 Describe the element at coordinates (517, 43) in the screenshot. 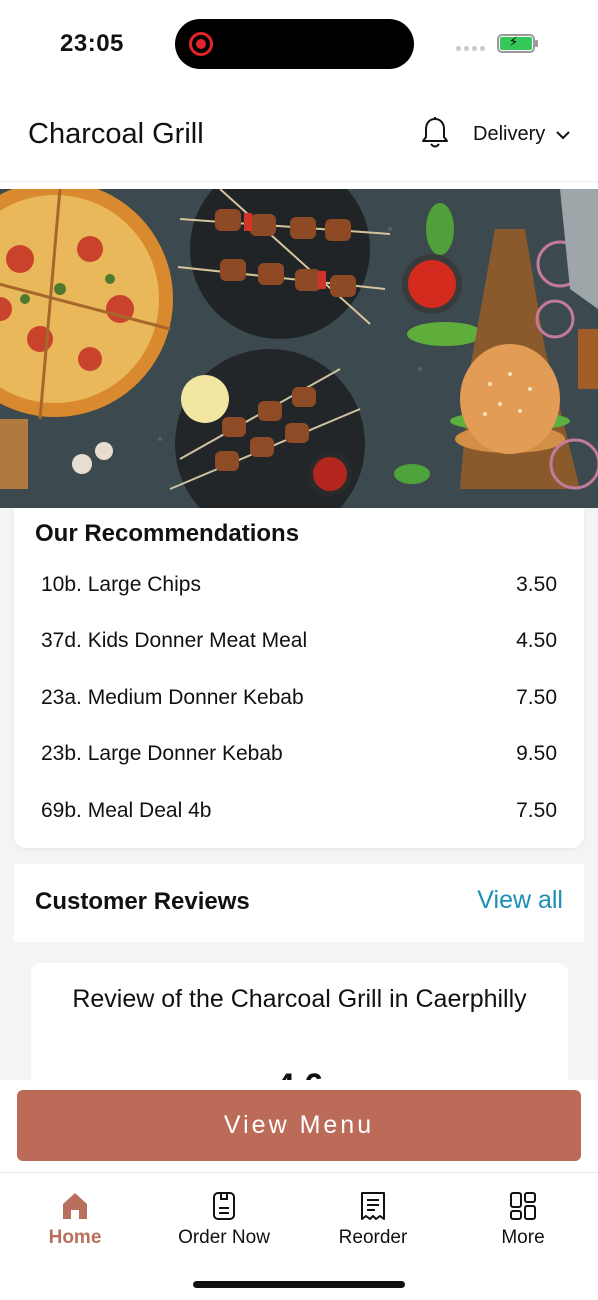

I see `battery-icon` at that location.